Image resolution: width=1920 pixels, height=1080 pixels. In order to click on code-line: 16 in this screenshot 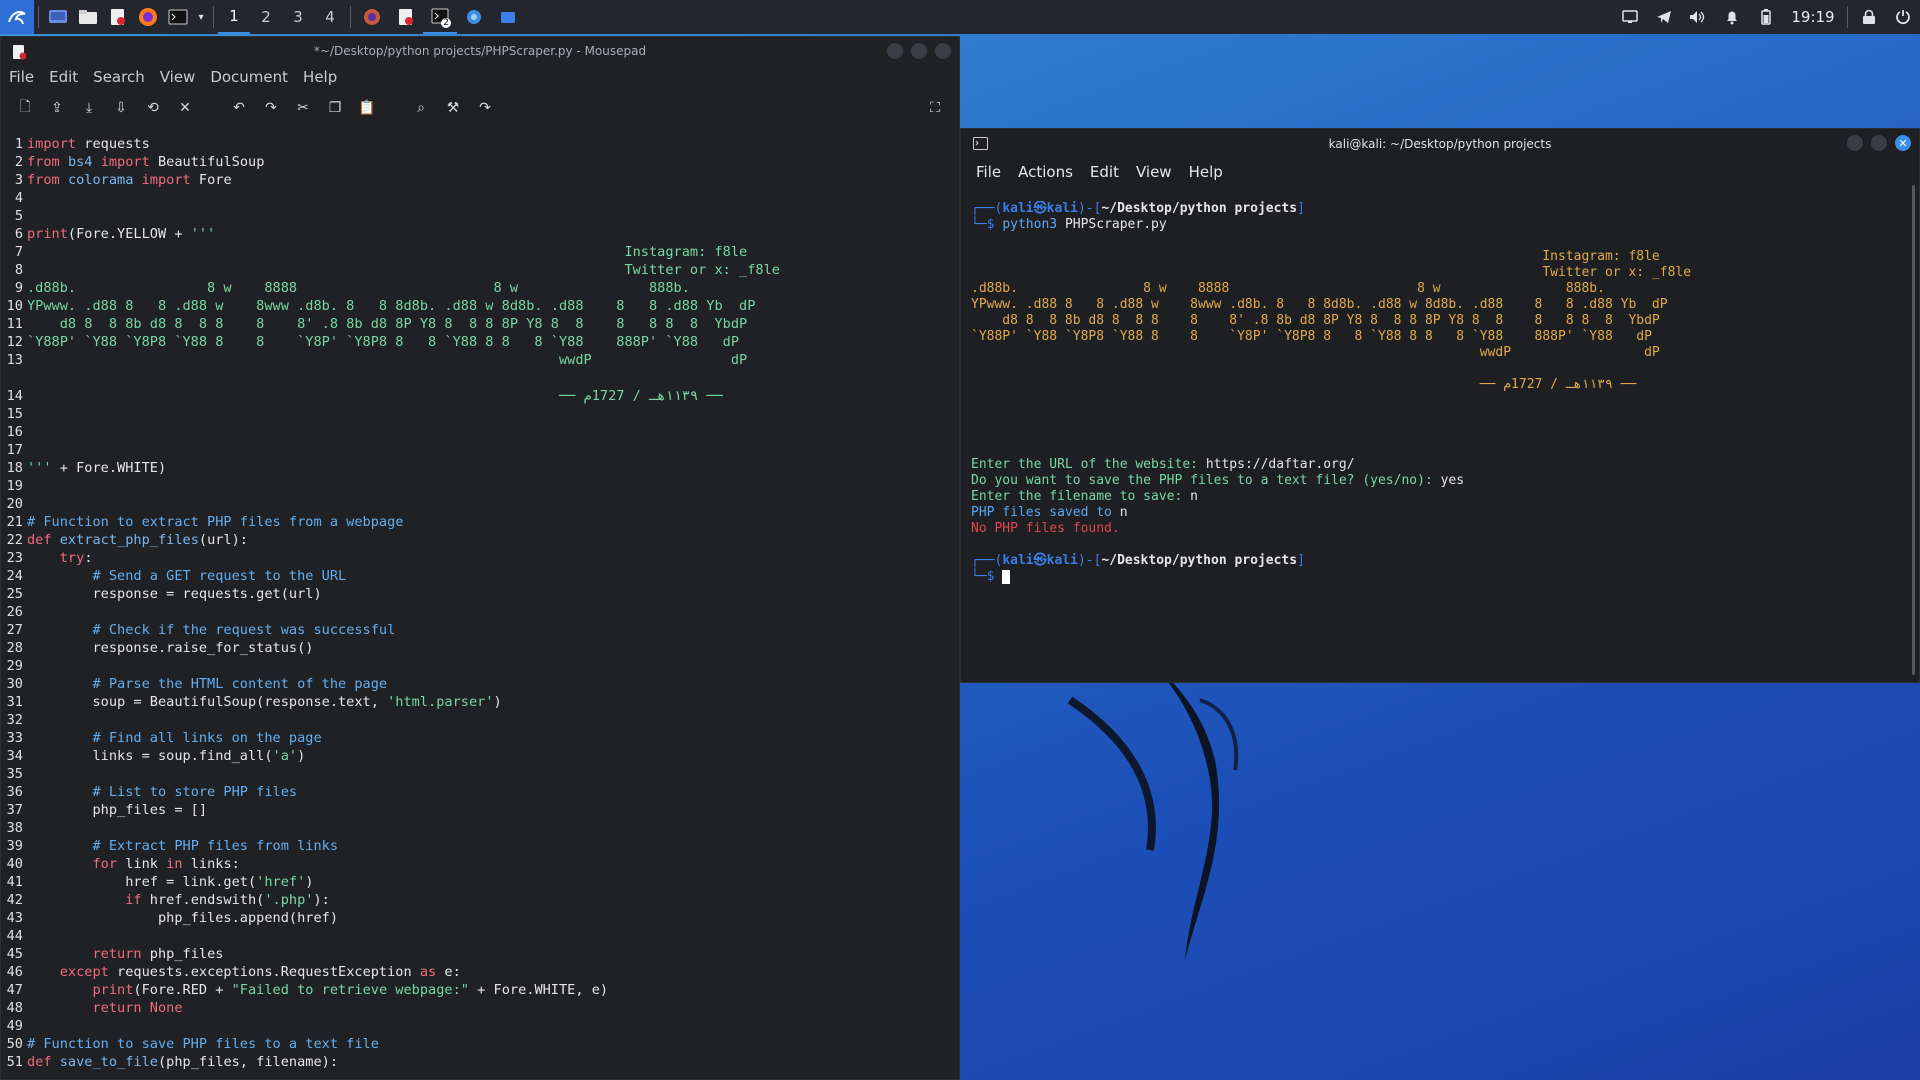, I will do `click(480, 432)`.